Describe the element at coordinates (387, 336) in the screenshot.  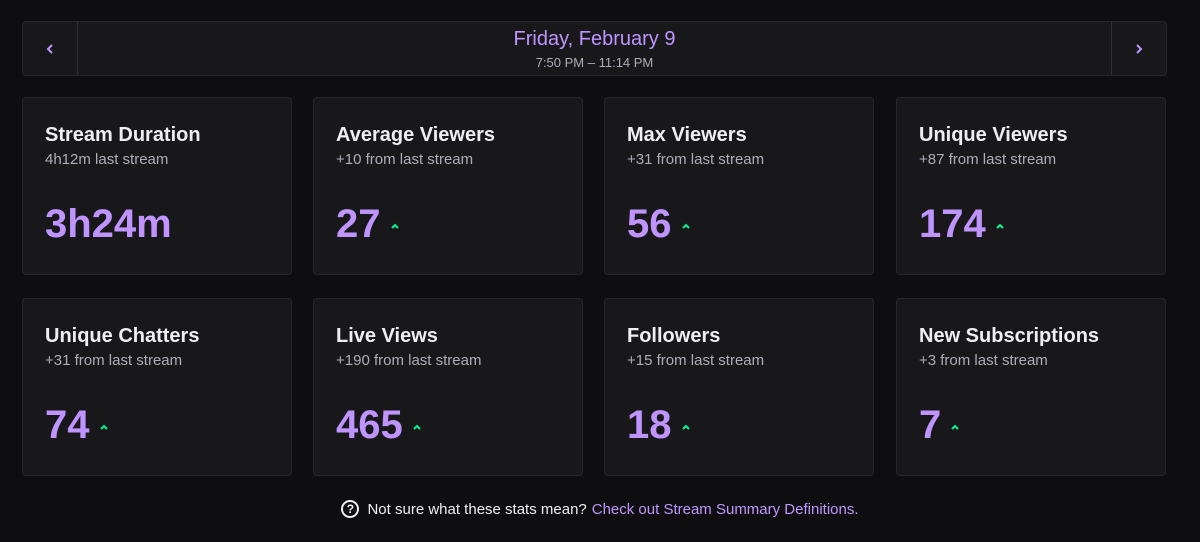
I see `stat-title: Live Views` at that location.